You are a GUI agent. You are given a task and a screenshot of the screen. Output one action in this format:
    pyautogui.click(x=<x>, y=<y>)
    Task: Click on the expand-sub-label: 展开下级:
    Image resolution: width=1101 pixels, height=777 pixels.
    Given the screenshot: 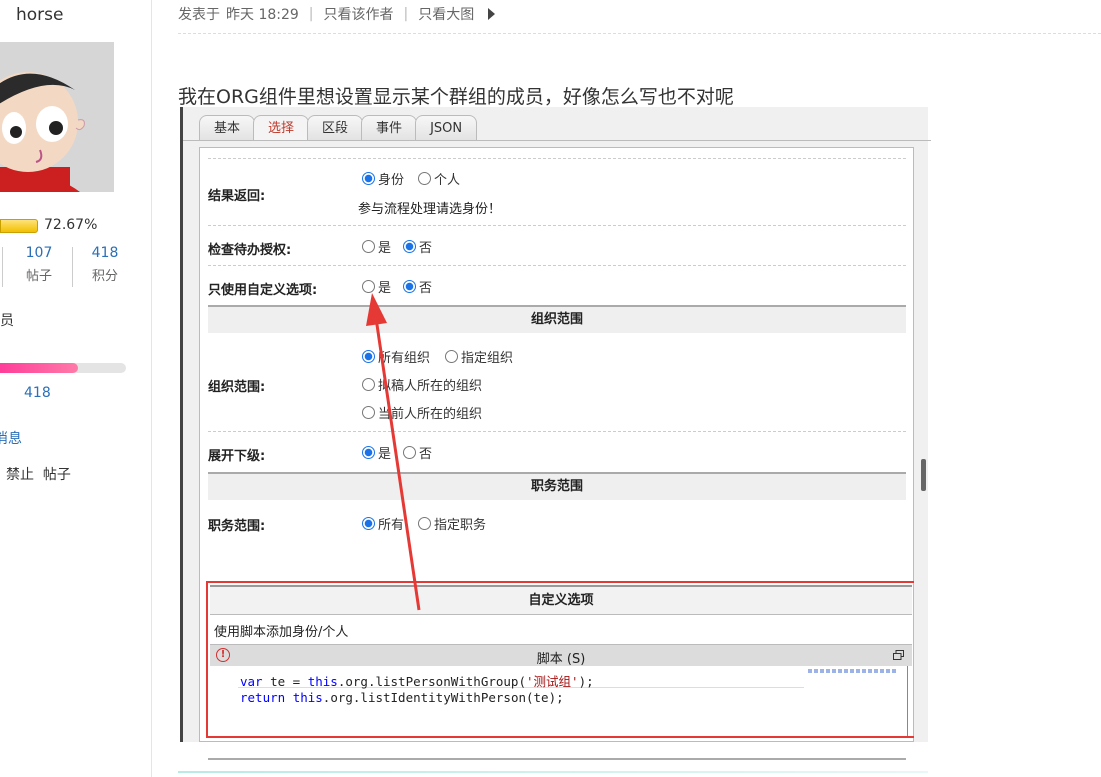 What is the action you would take?
    pyautogui.click(x=237, y=456)
    